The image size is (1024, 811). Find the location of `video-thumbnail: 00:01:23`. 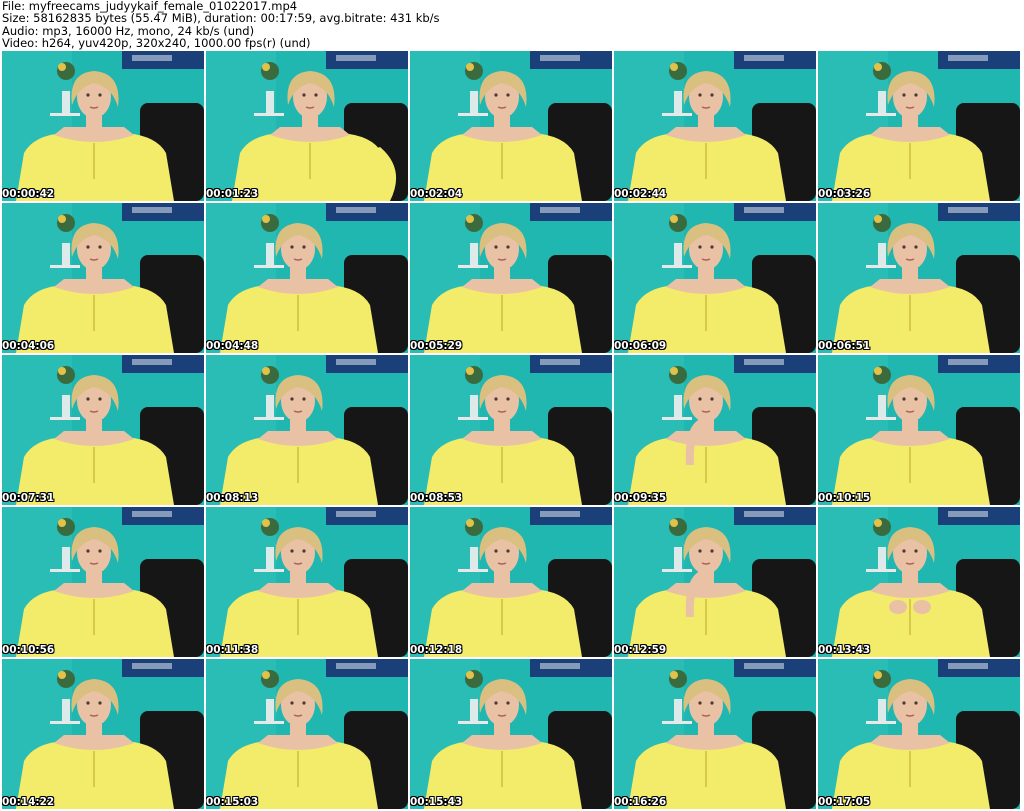

video-thumbnail: 00:01:23 is located at coordinates (307, 126).